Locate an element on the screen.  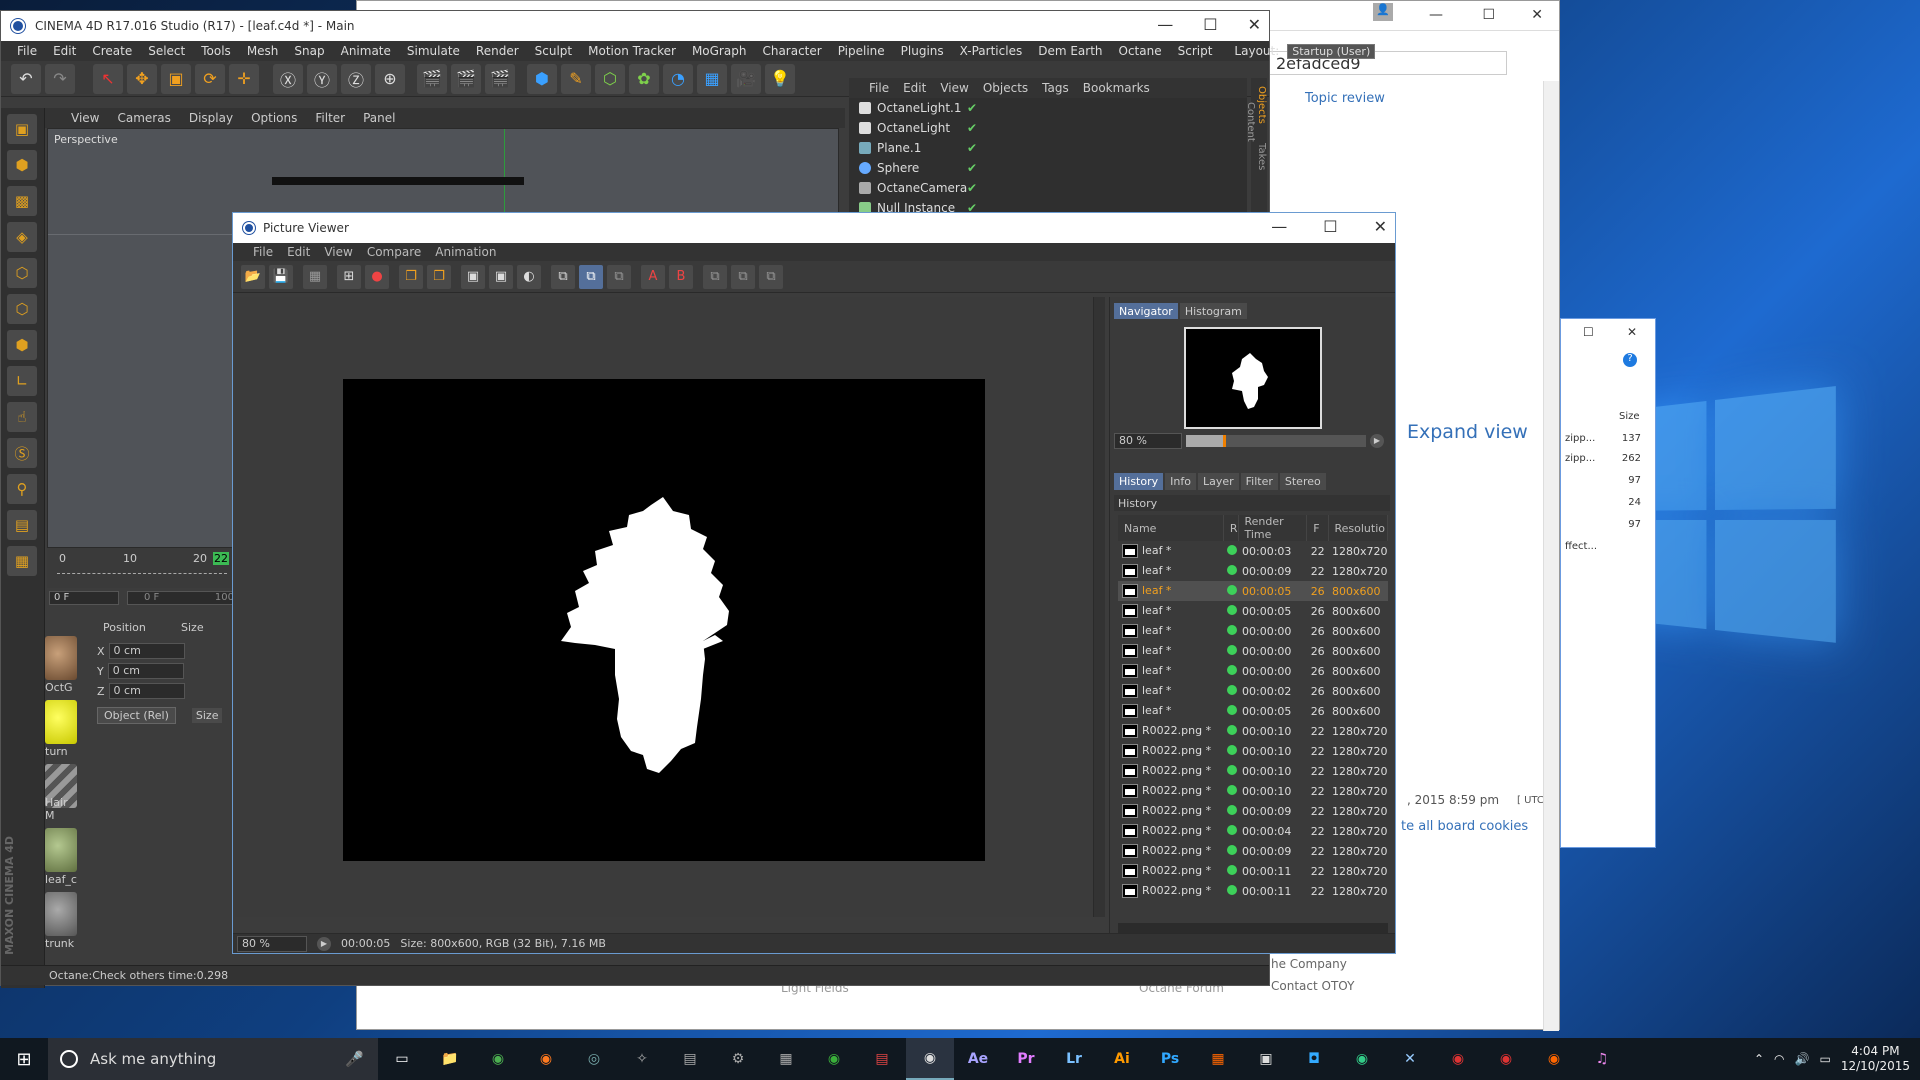
app-icon: ✕ is located at coordinates (1410, 1059).